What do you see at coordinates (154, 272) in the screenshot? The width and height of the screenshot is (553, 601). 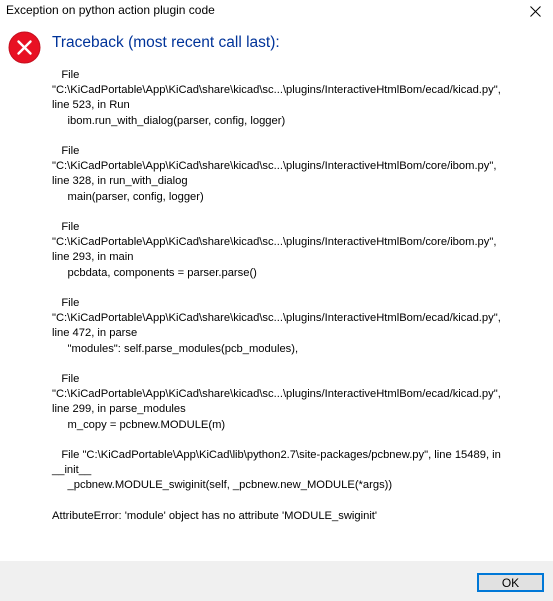 I see `traceback-line: pcbdata, components = parser.parse()` at bounding box center [154, 272].